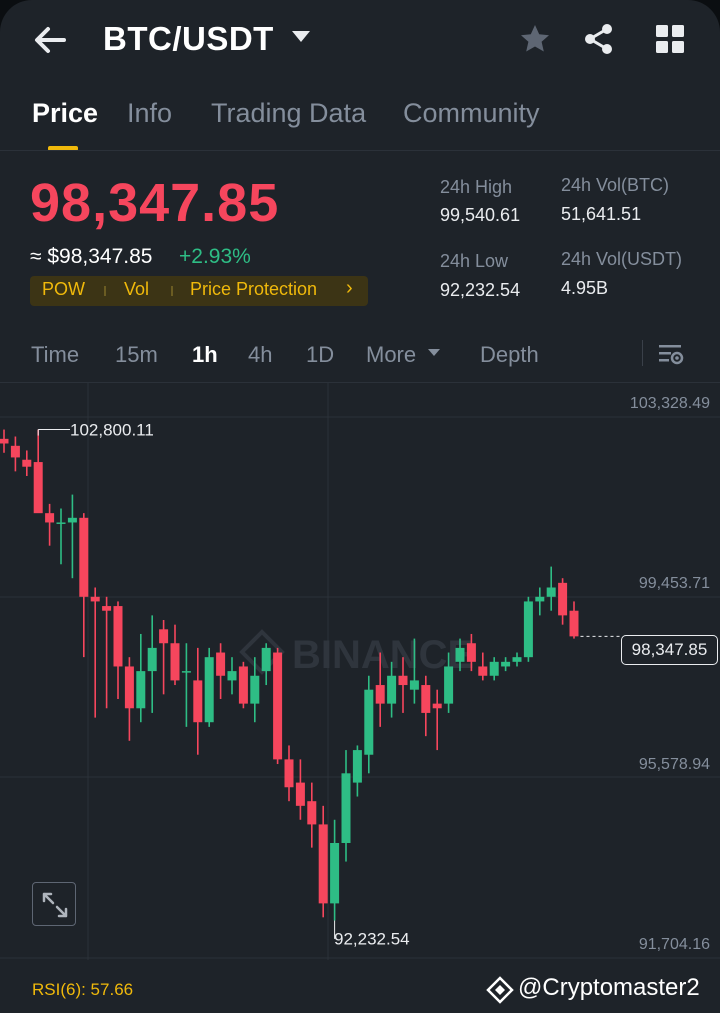  I want to click on tag-price-protection: Price Protection, so click(253, 289).